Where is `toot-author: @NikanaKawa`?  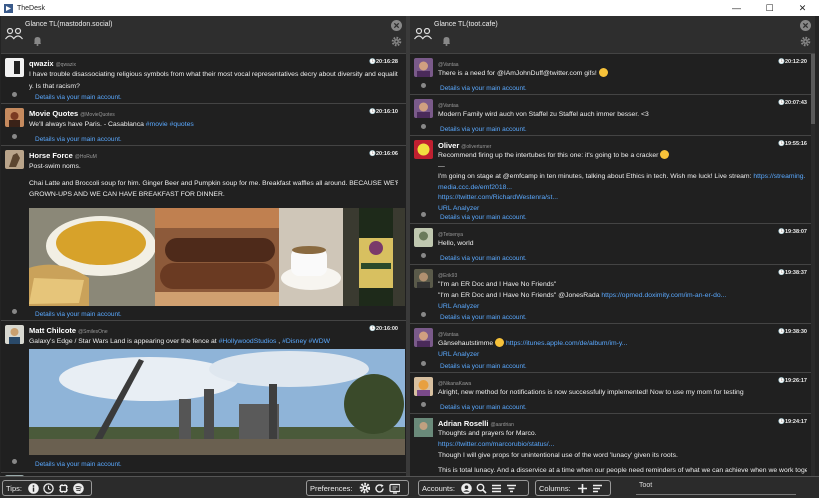
toot-author: @NikanaKawa is located at coordinates (454, 382).